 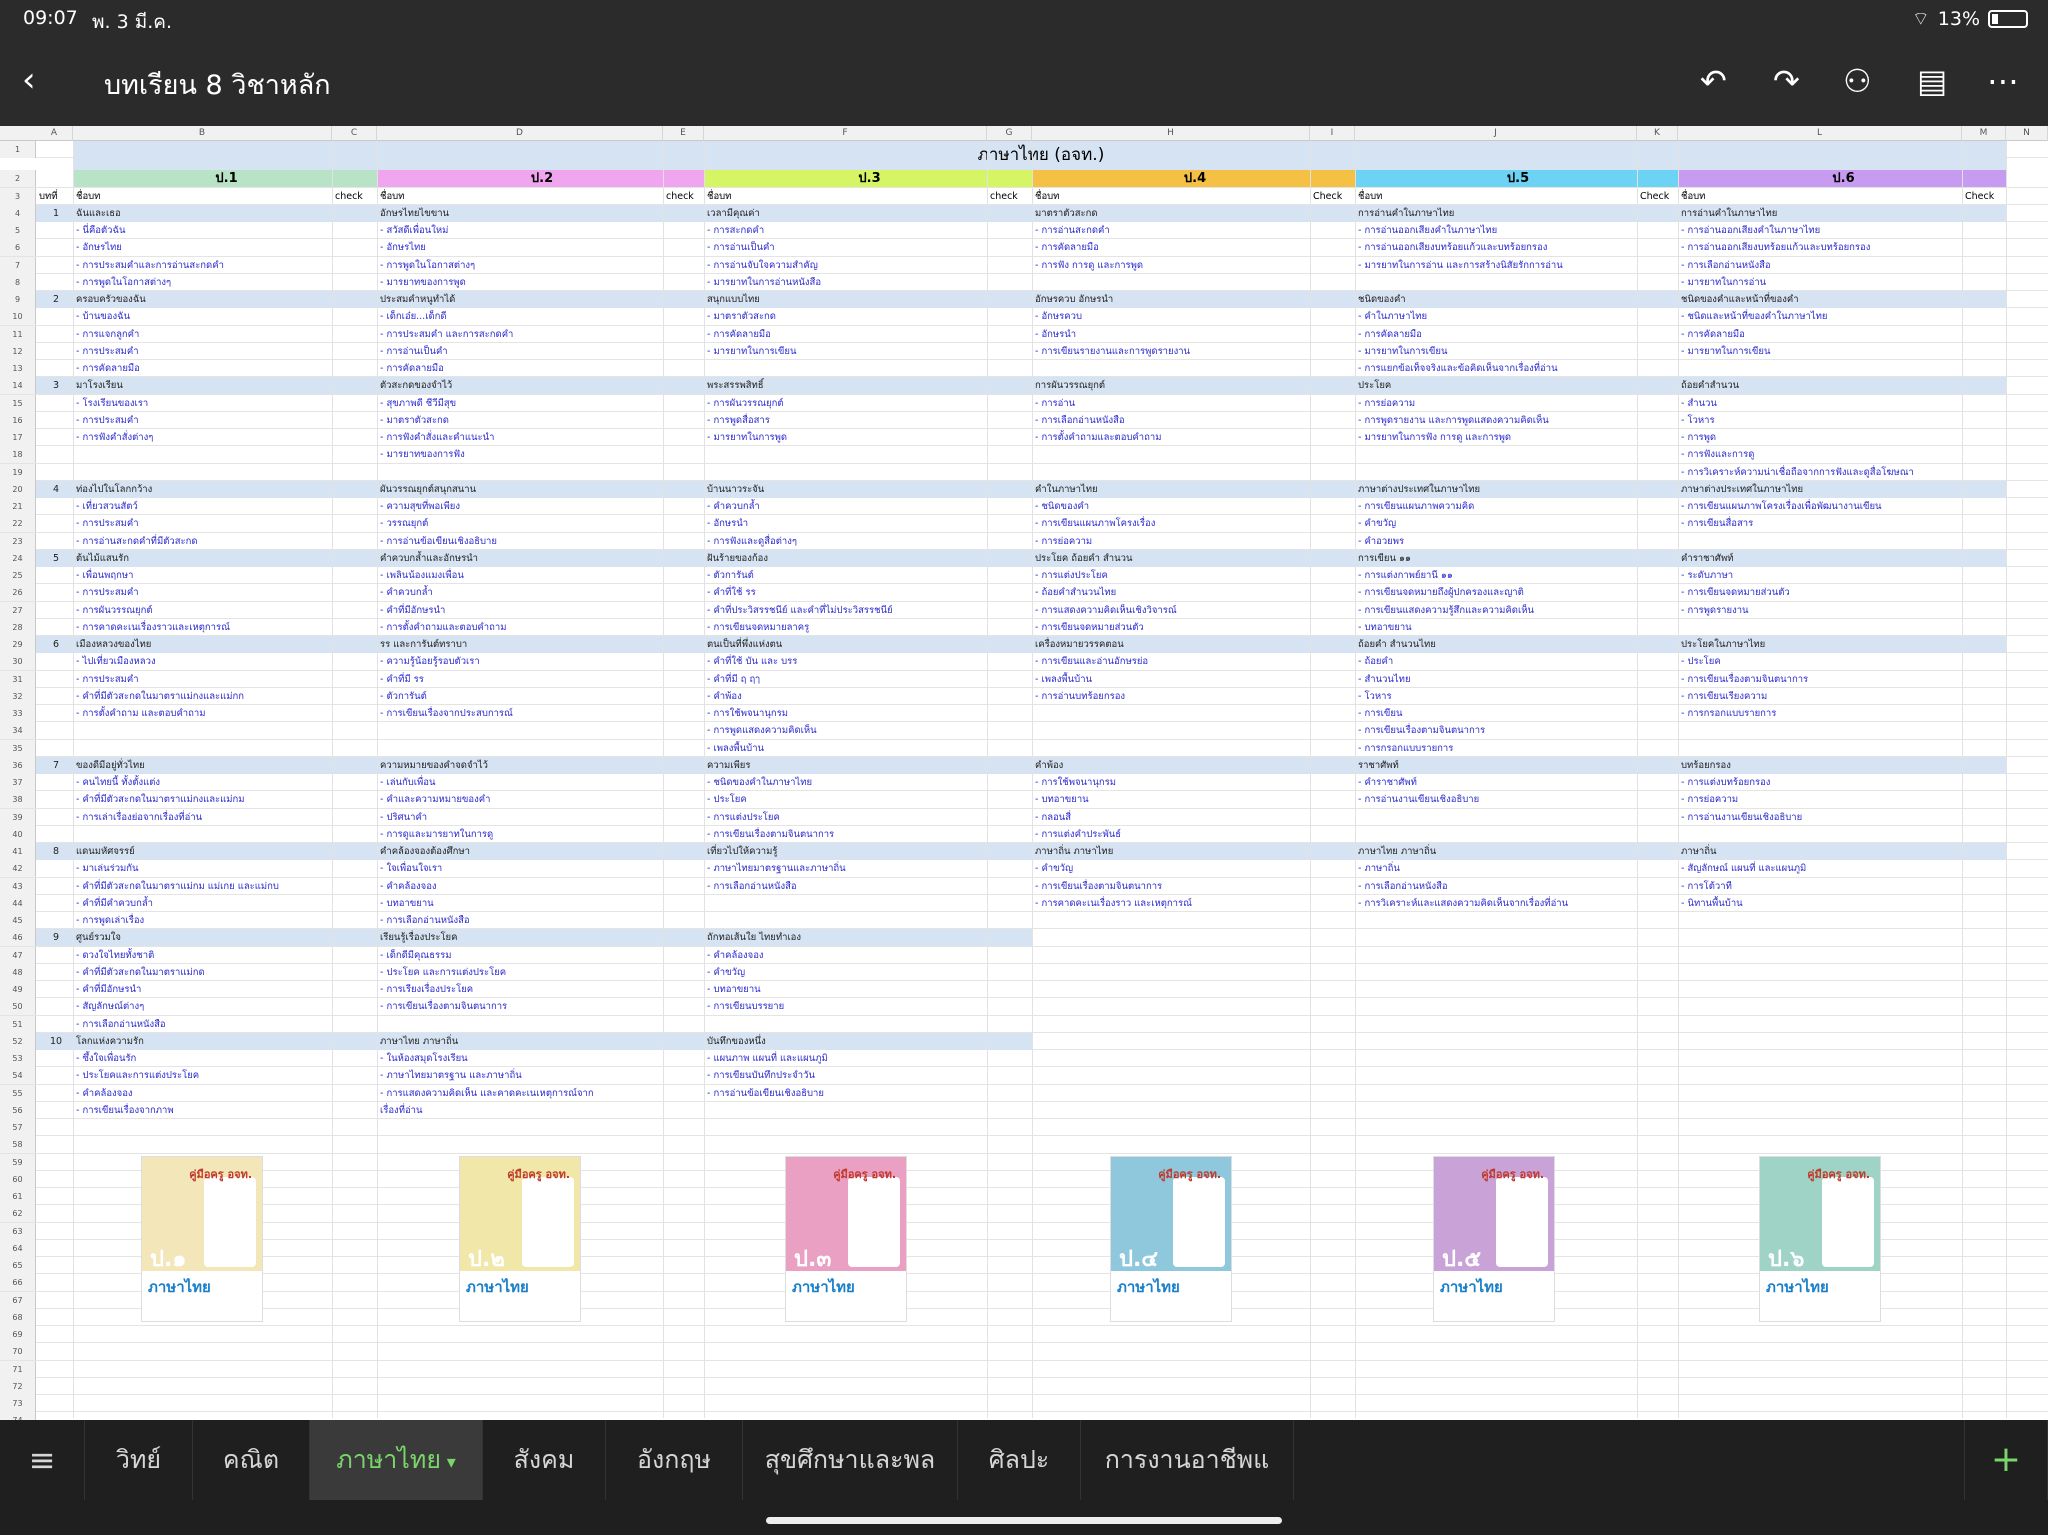 What do you see at coordinates (354, 196) in the screenshot?
I see `check-label: check` at bounding box center [354, 196].